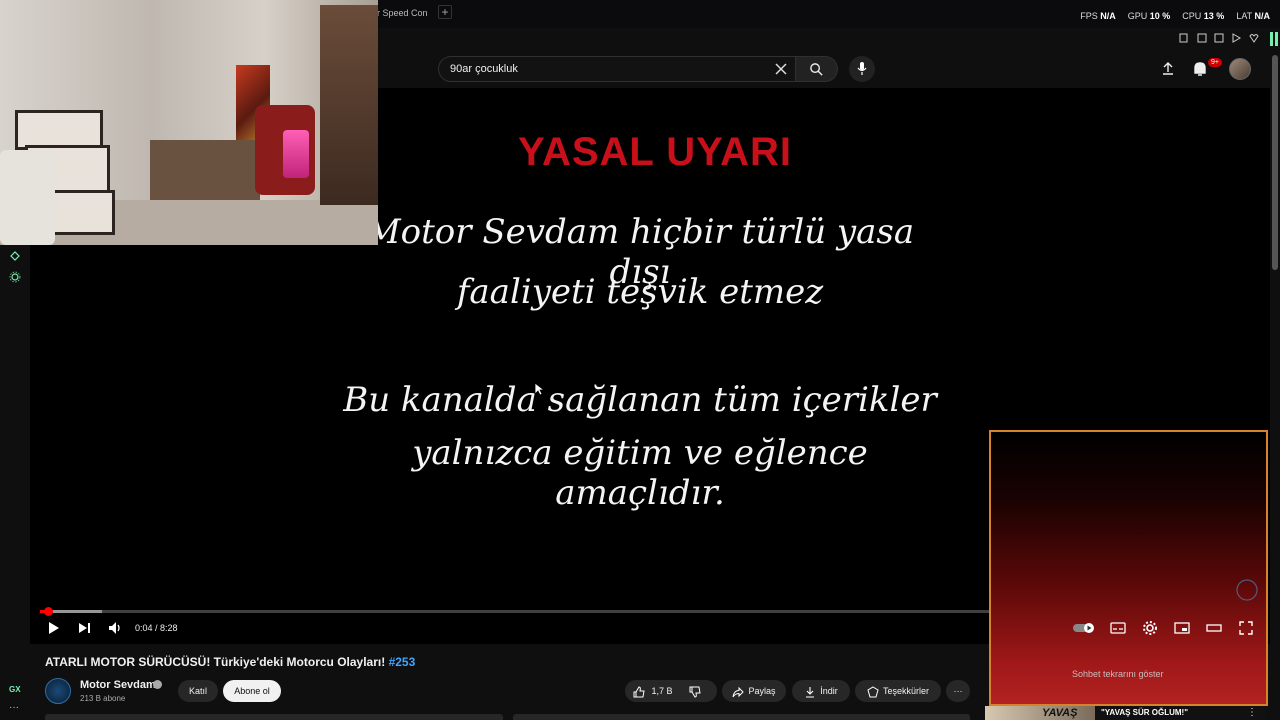 This screenshot has width=1280, height=720. Describe the element at coordinates (118, 685) in the screenshot. I see `channel-name: Motor Sevdam` at that location.